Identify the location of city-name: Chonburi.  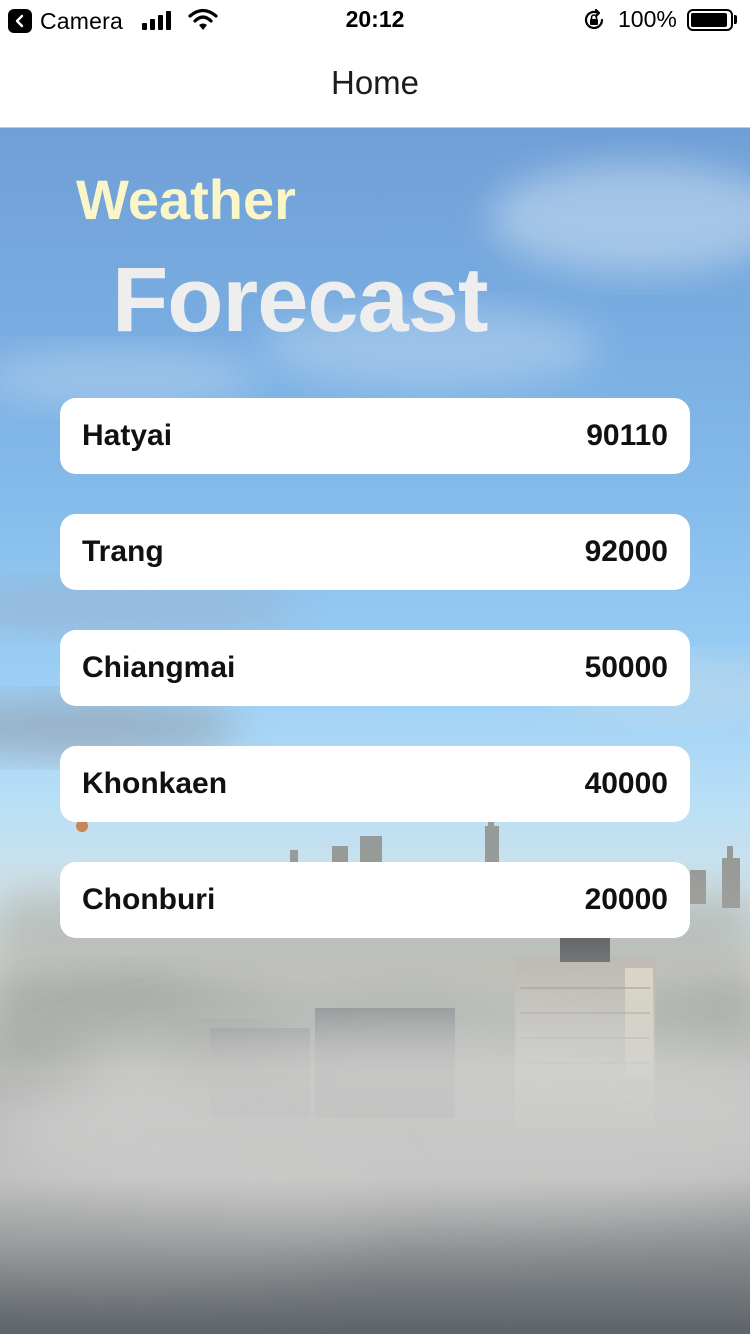
(149, 899).